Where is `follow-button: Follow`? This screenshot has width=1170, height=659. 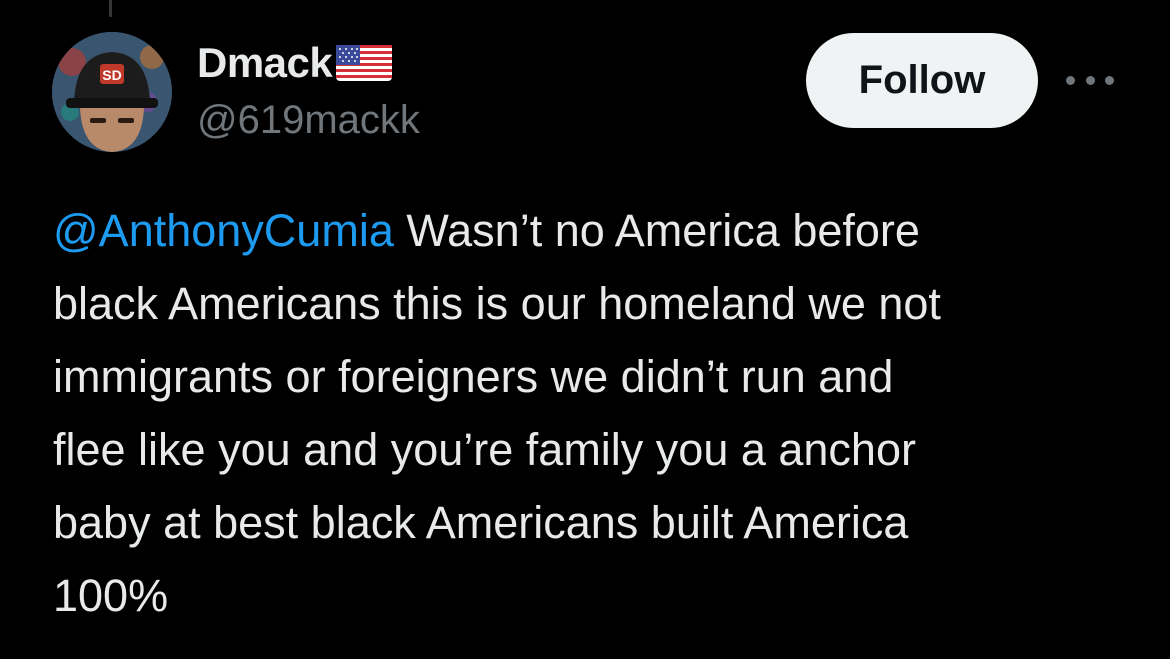 follow-button: Follow is located at coordinates (922, 80).